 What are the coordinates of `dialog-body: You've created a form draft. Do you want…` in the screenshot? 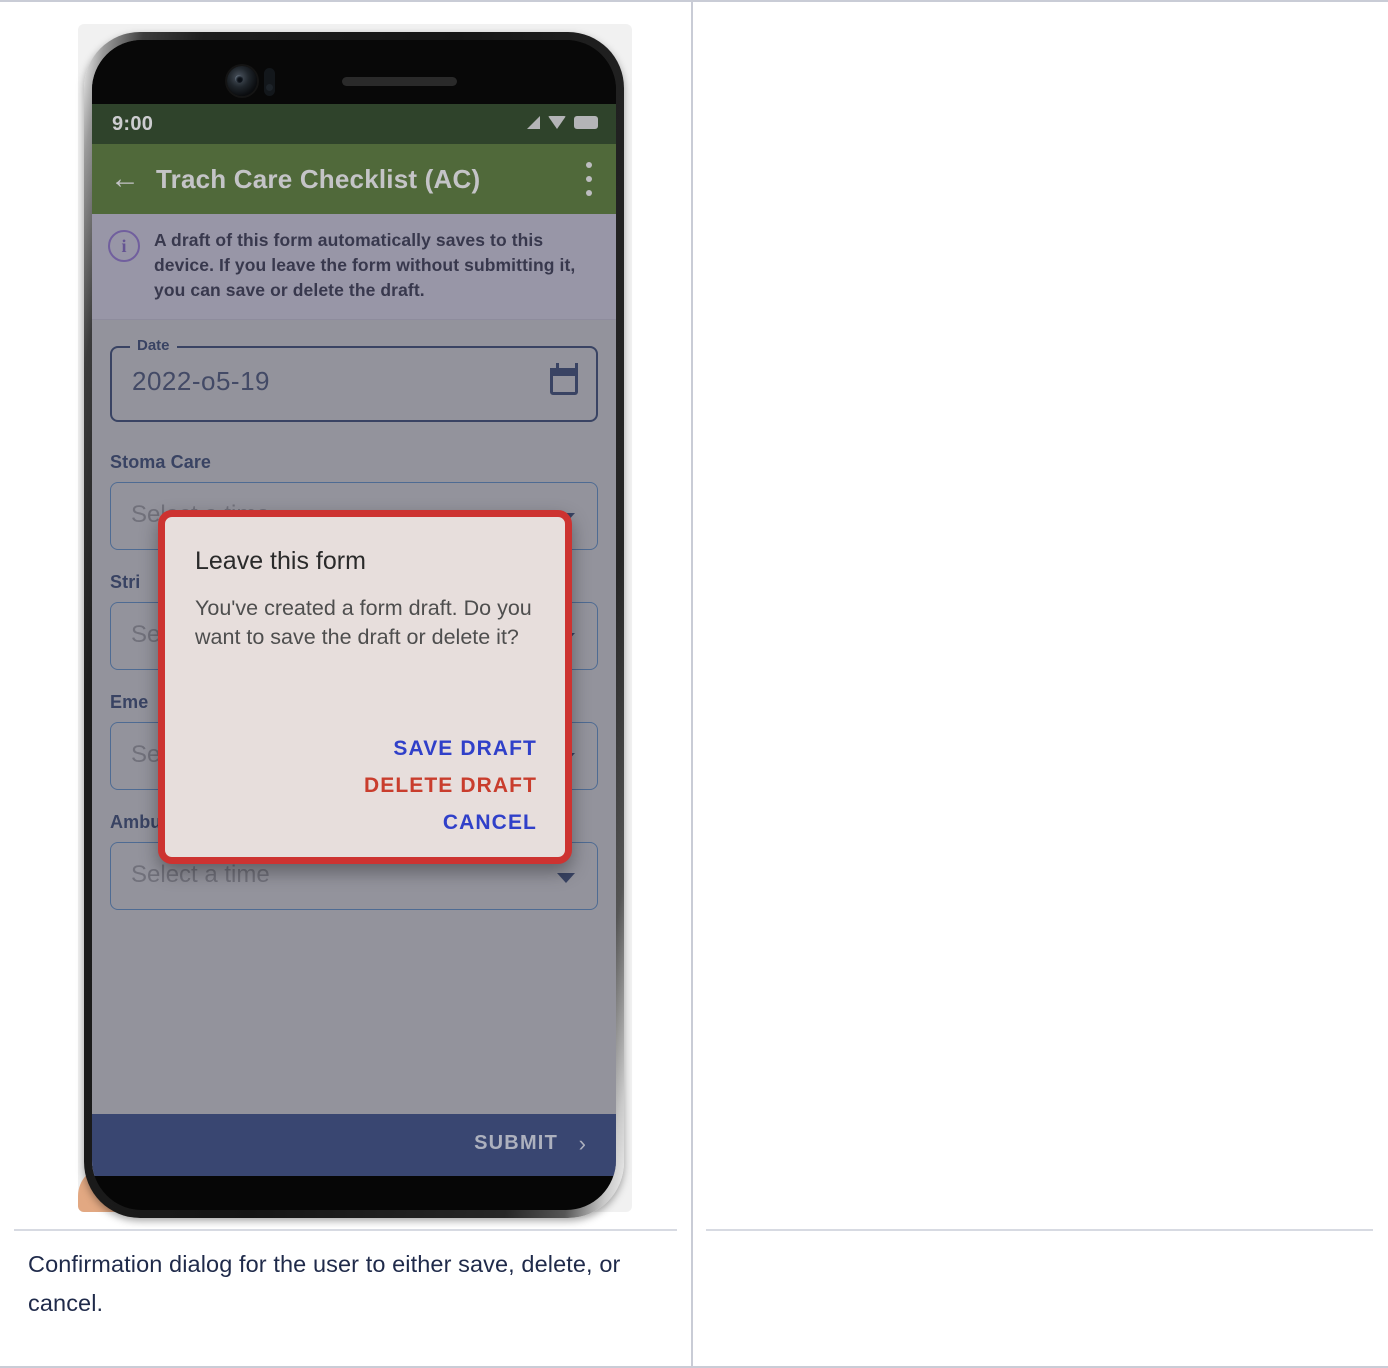 It's located at (363, 623).